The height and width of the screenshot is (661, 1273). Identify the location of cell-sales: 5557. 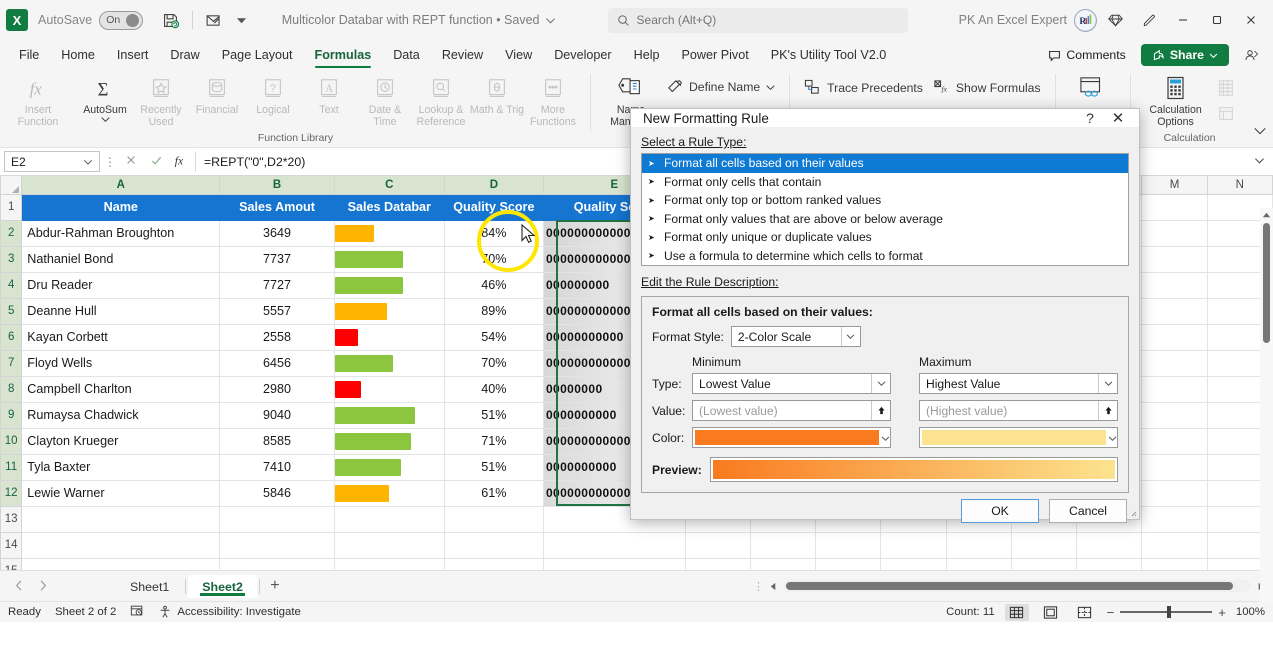
(277, 311).